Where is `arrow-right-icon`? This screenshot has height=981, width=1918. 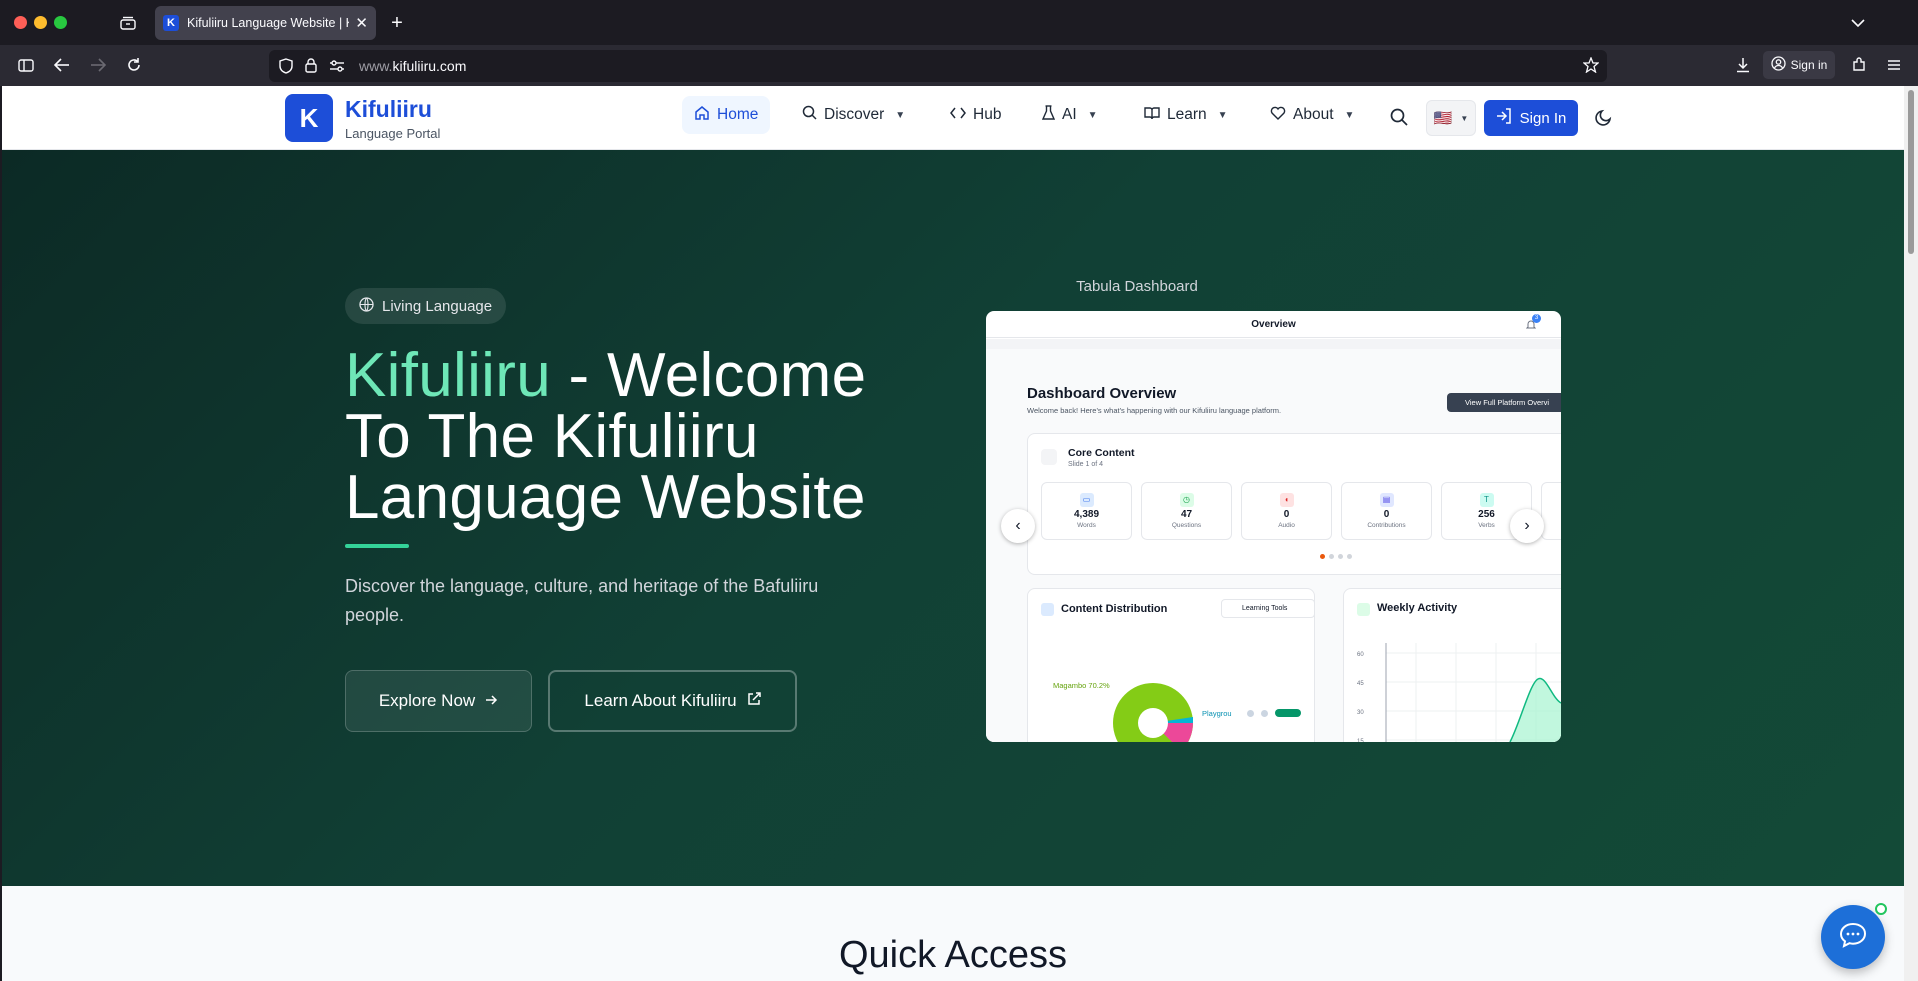 arrow-right-icon is located at coordinates (491, 701).